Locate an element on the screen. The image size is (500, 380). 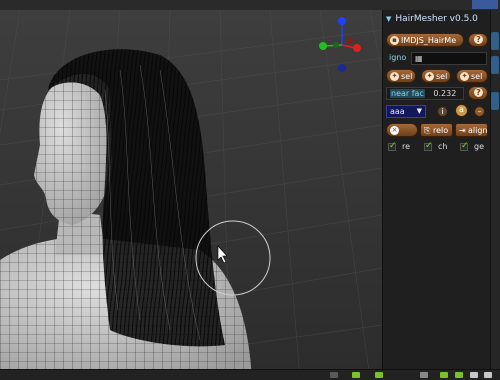
close-icon: × is located at coordinates (394, 130).